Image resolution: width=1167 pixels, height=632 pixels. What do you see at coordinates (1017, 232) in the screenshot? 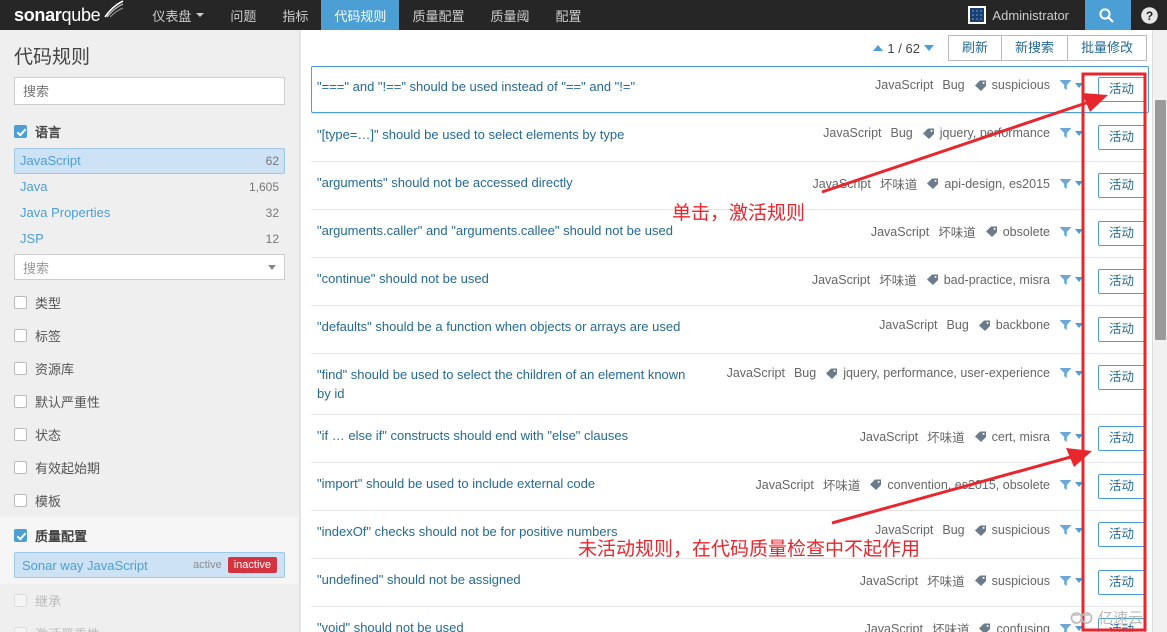
I see `rule-tags: obsolete` at bounding box center [1017, 232].